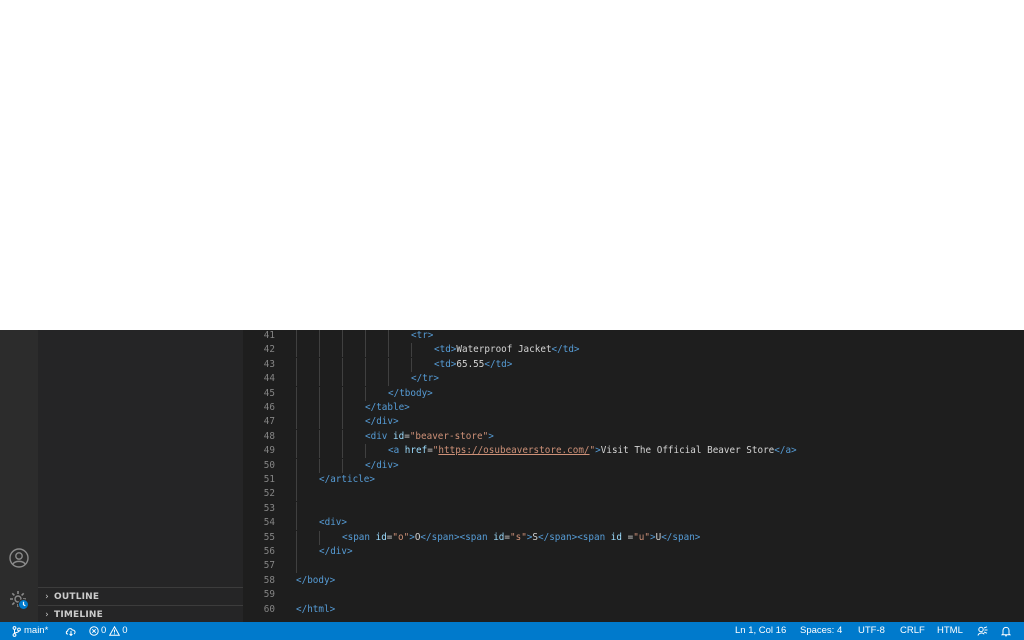  Describe the element at coordinates (140, 614) in the screenshot. I see `timeline-section-header: › TIMELINE` at that location.